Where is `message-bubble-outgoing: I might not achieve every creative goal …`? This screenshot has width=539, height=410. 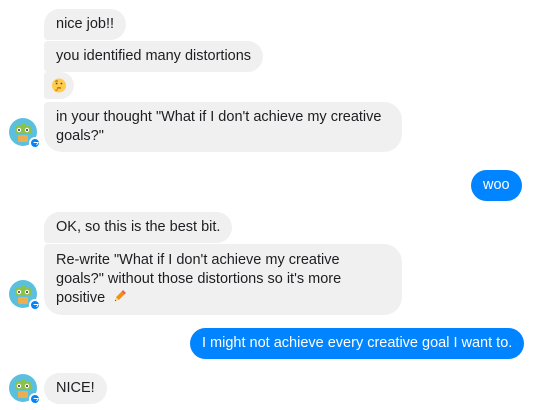
message-bubble-outgoing: I might not achieve every creative goal … is located at coordinates (357, 343).